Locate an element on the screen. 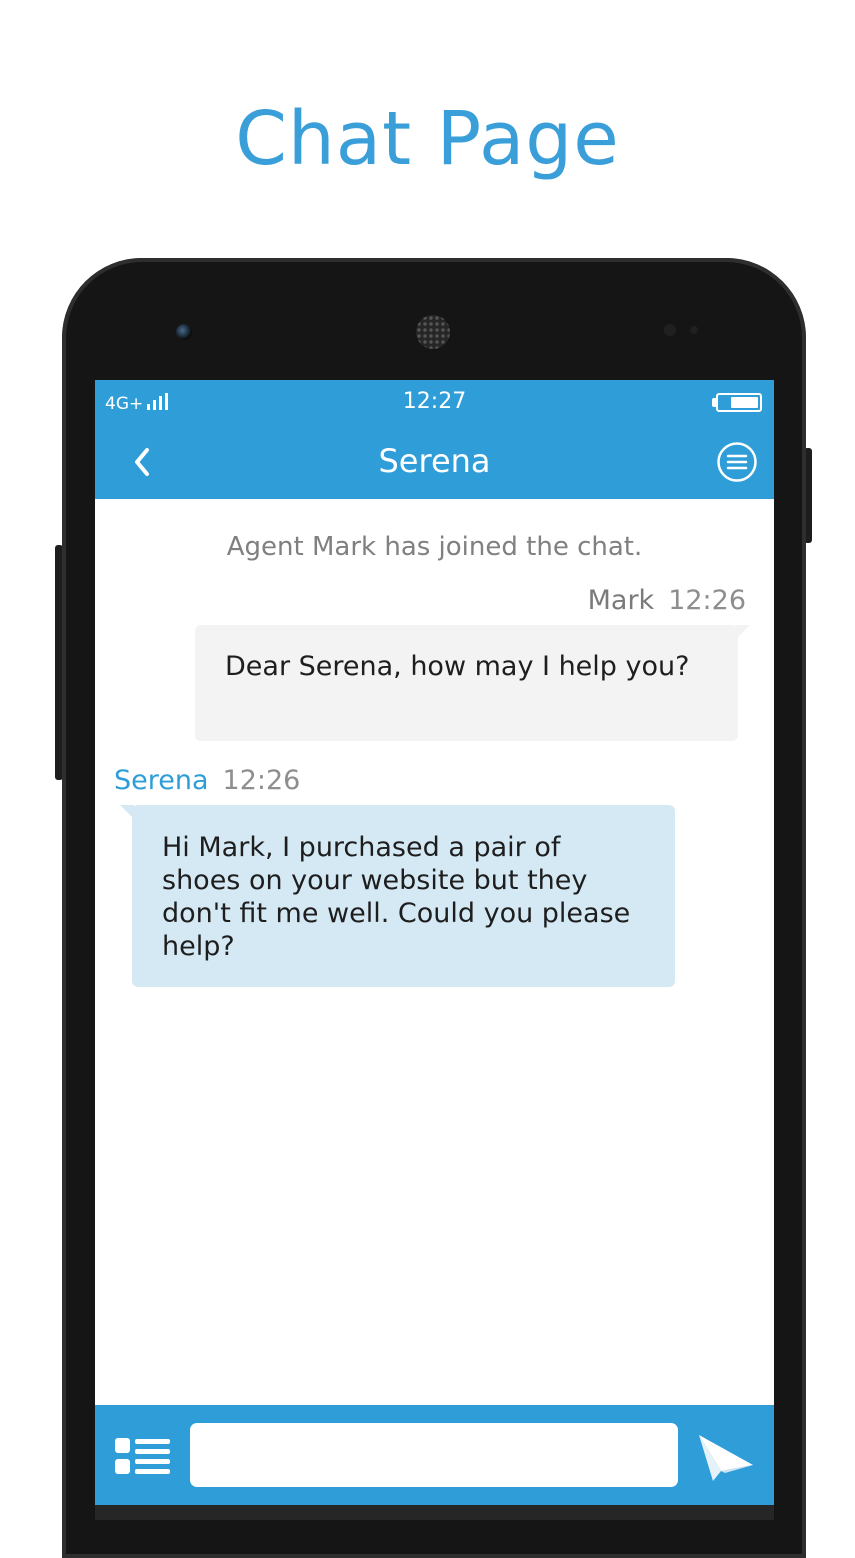 Image resolution: width=855 pixels, height=1558 pixels. agent-message-bubble: Dear Serena, how may I help you? is located at coordinates (472, 683).